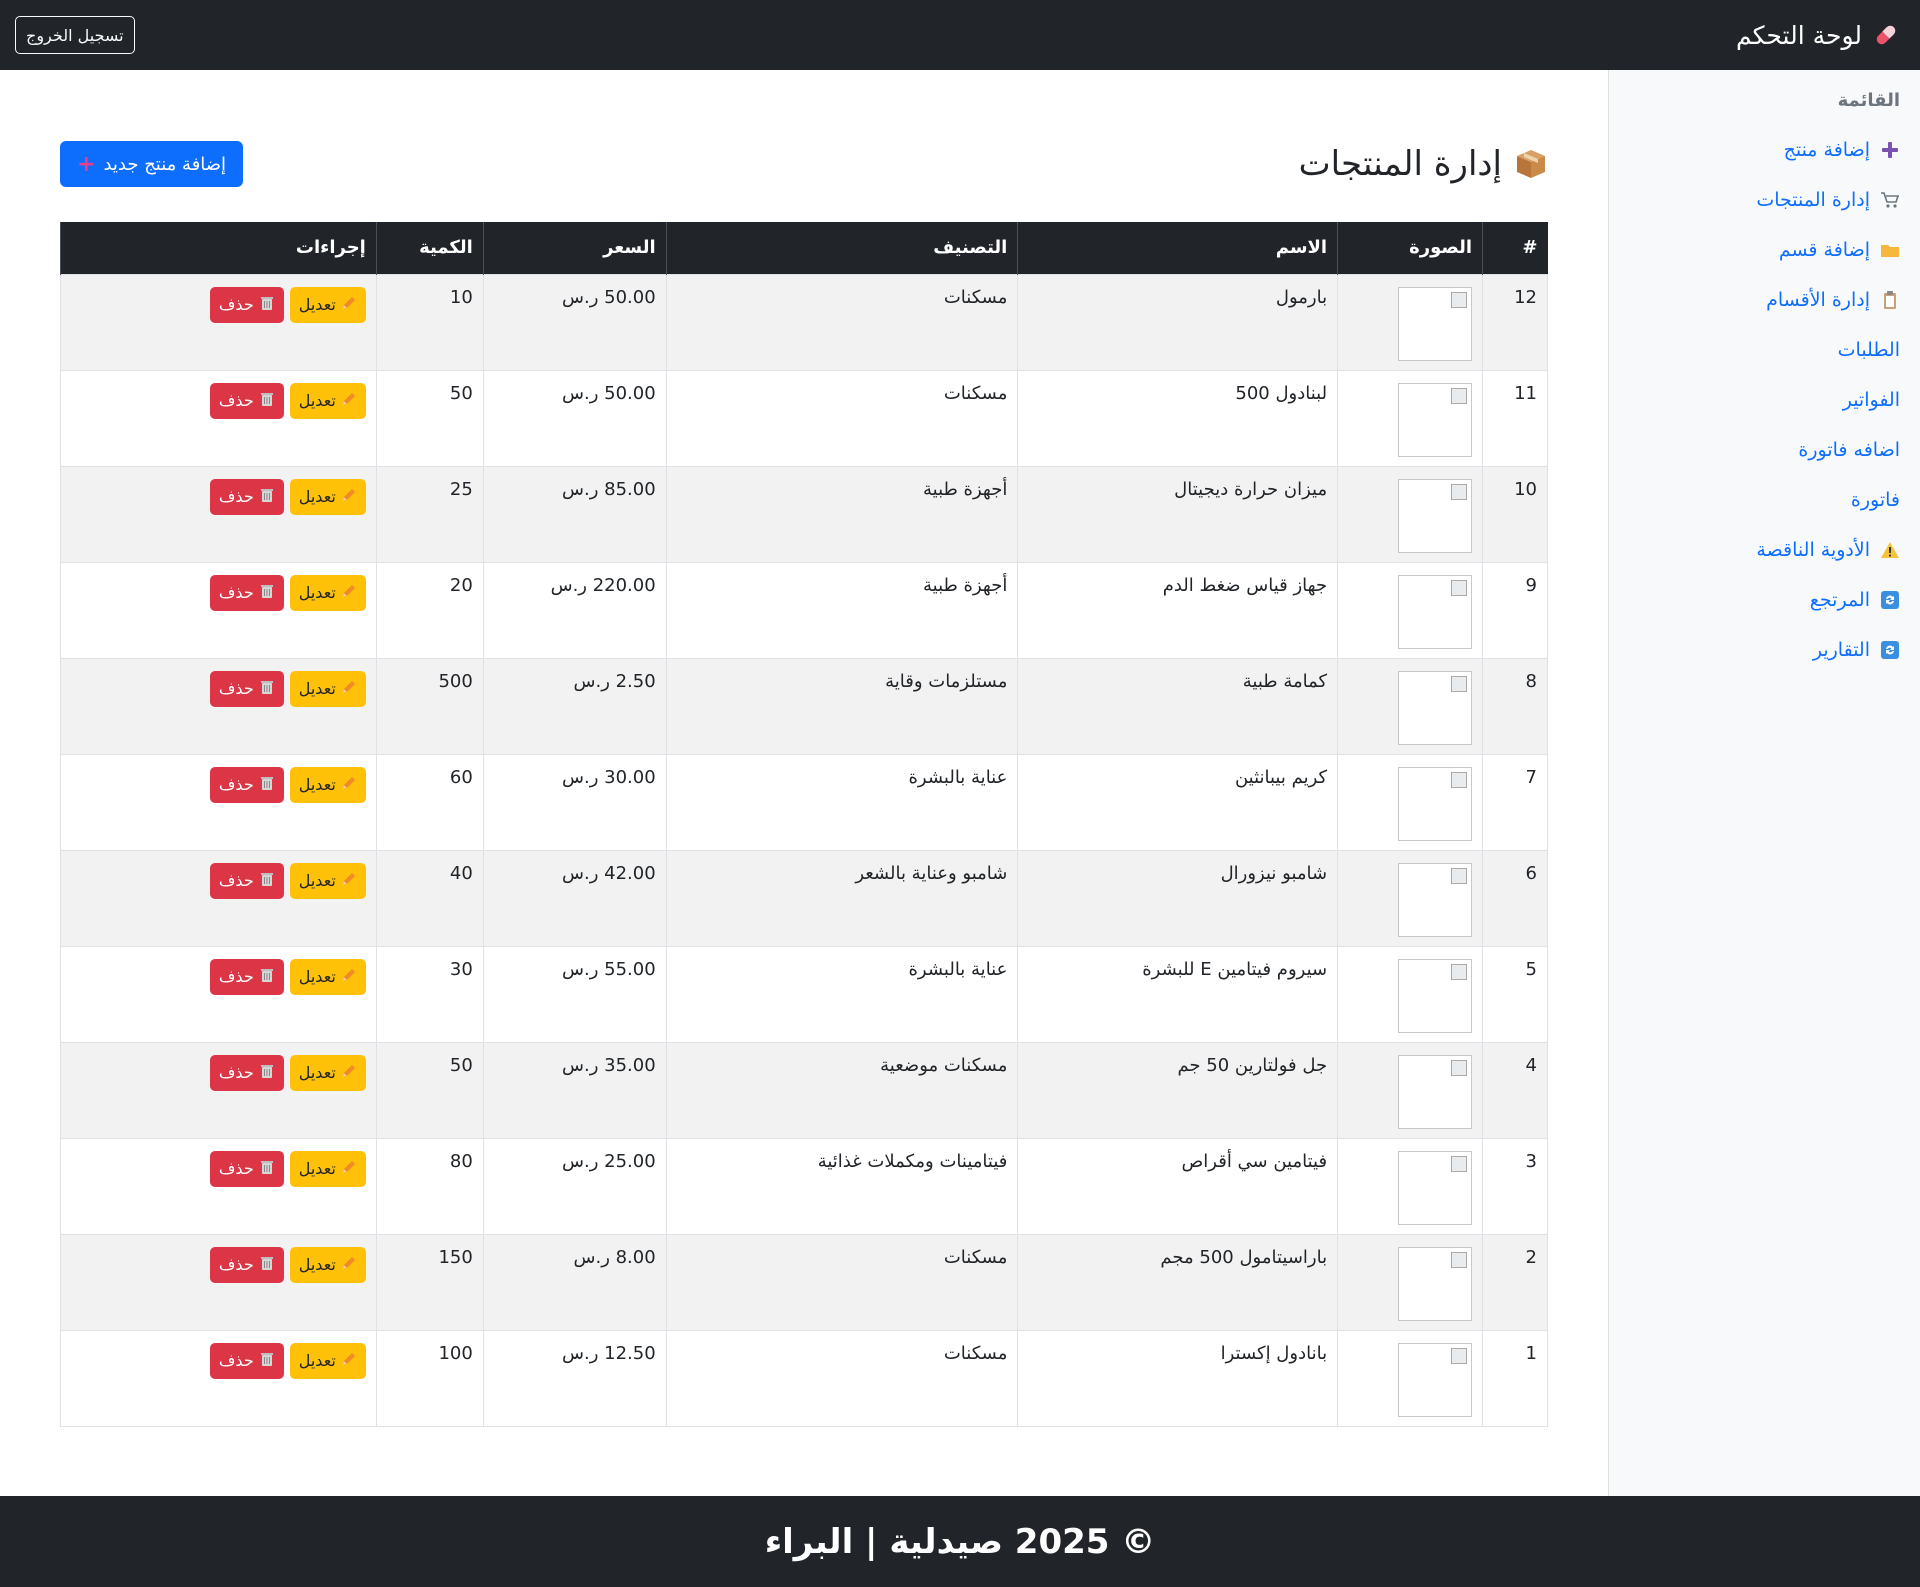  I want to click on cell-name: بارمول, so click(1178, 322).